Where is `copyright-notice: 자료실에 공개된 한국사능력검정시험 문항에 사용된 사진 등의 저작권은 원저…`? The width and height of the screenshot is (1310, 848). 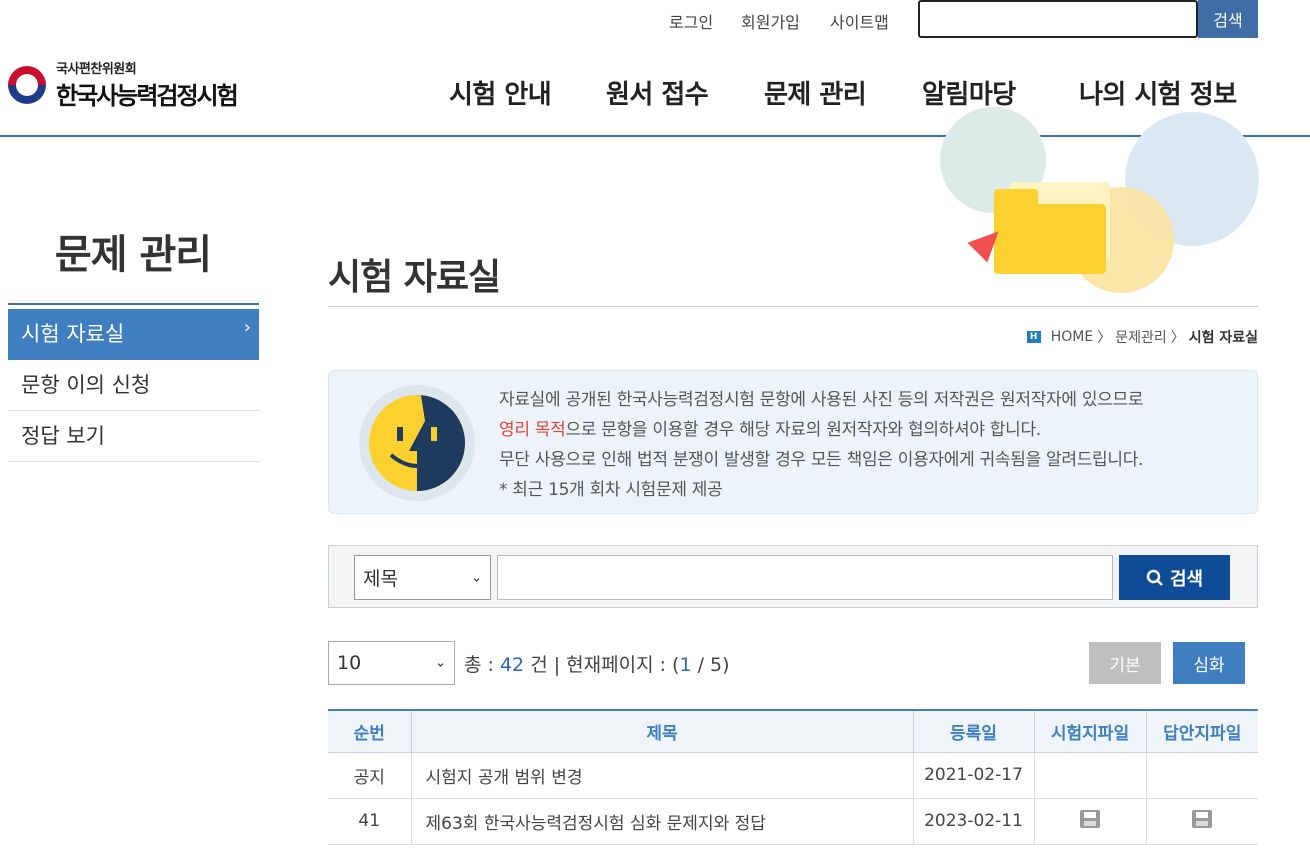 copyright-notice: 자료실에 공개된 한국사능력검정시험 문항에 사용된 사진 등의 저작권은 원저… is located at coordinates (793, 442).